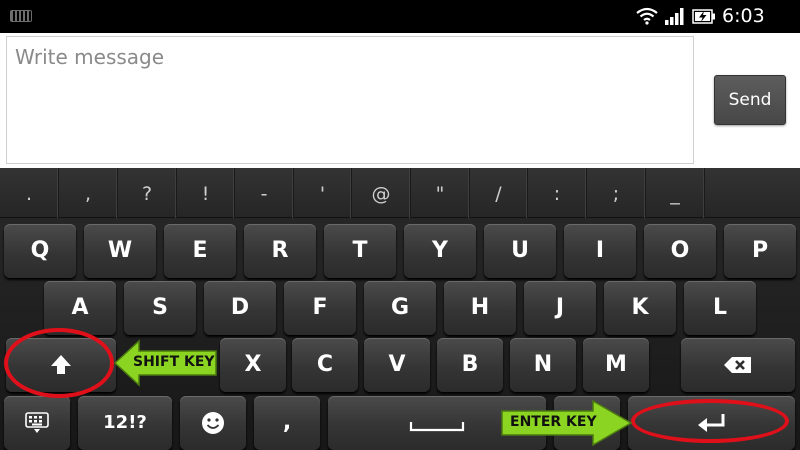  Describe the element at coordinates (120, 251) in the screenshot. I see `key-w: W` at that location.